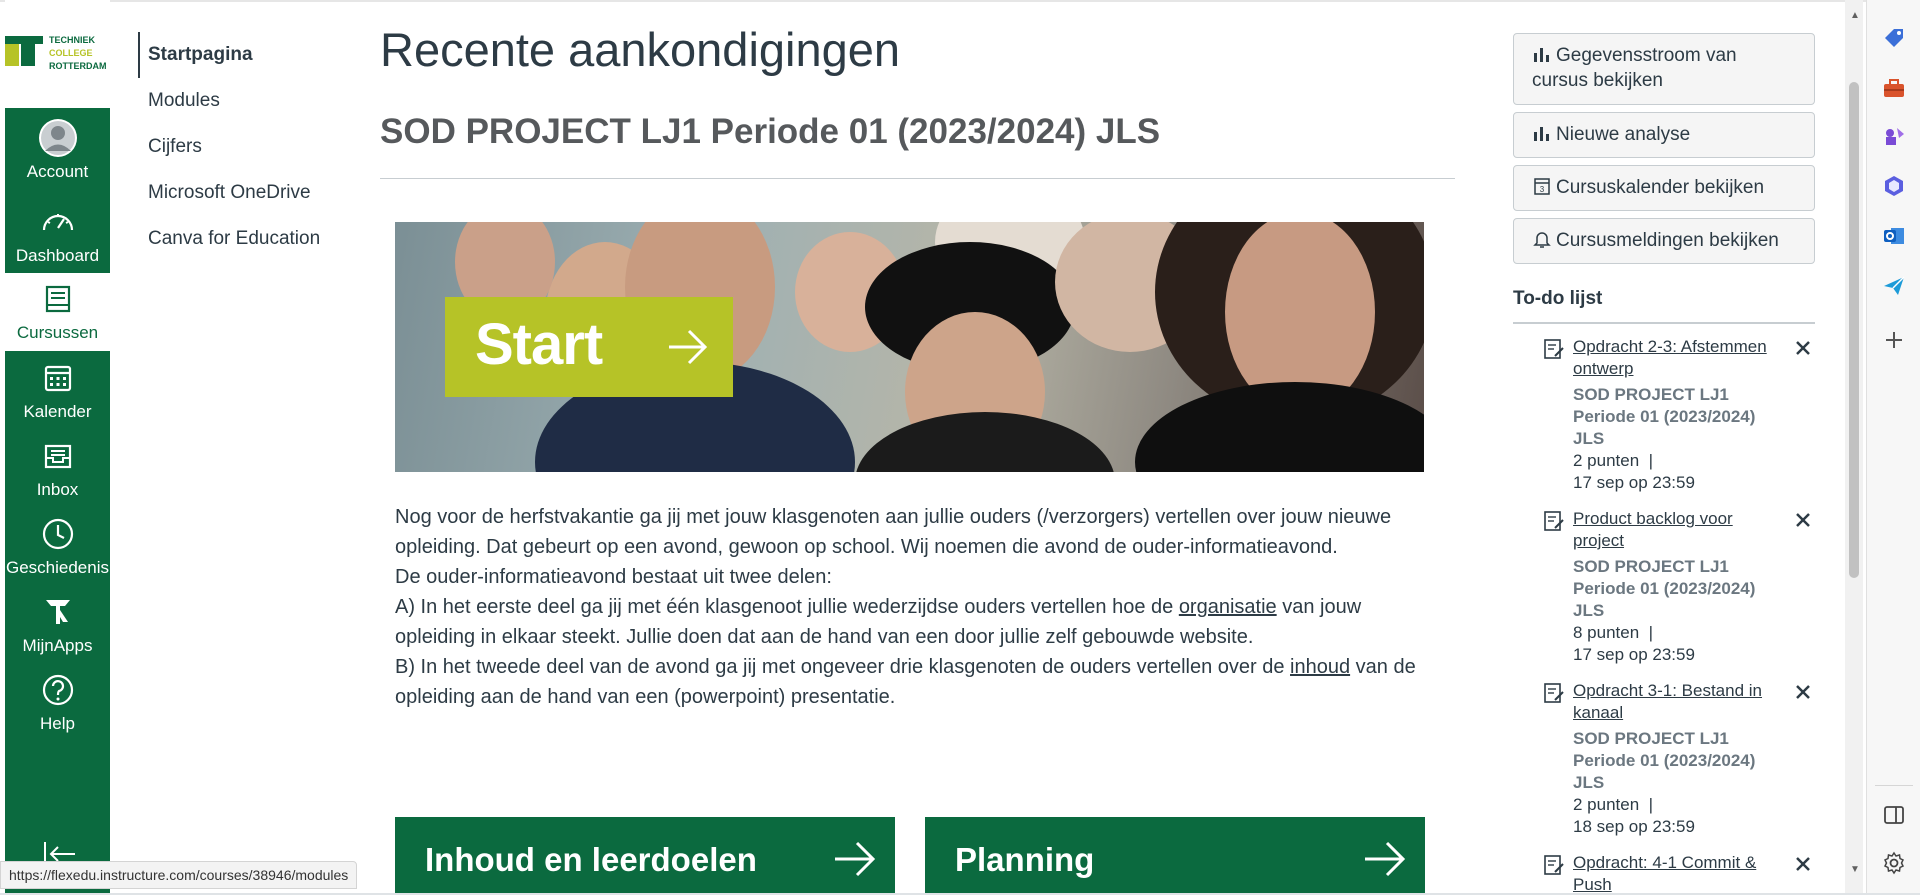  I want to click on tile-label: Inhoud en leerdoelen, so click(591, 859).